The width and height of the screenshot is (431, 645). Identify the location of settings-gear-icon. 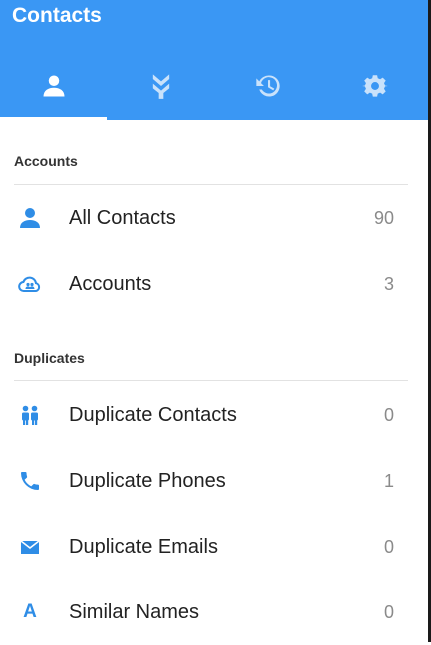
(375, 88).